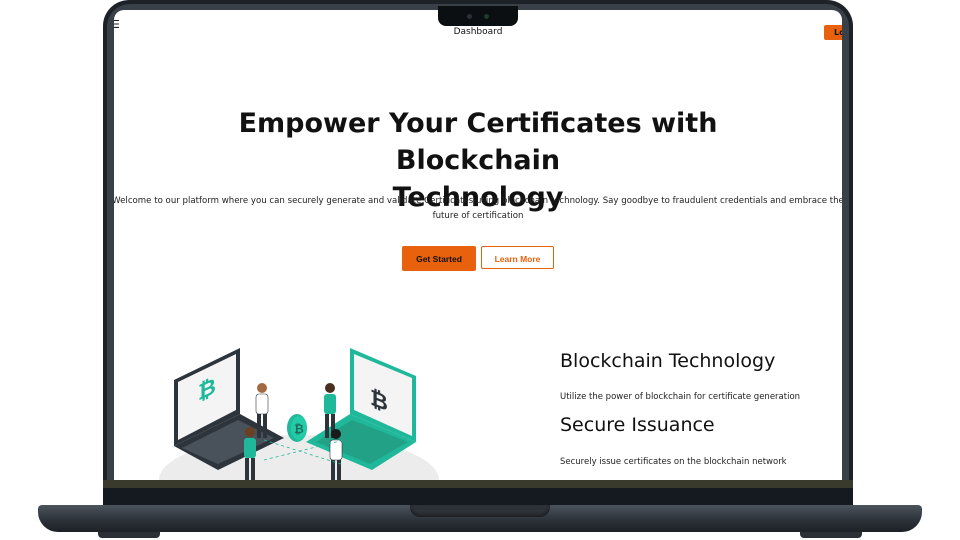 The height and width of the screenshot is (540, 960). Describe the element at coordinates (478, 32) in the screenshot. I see `nav-title: Dashboard` at that location.